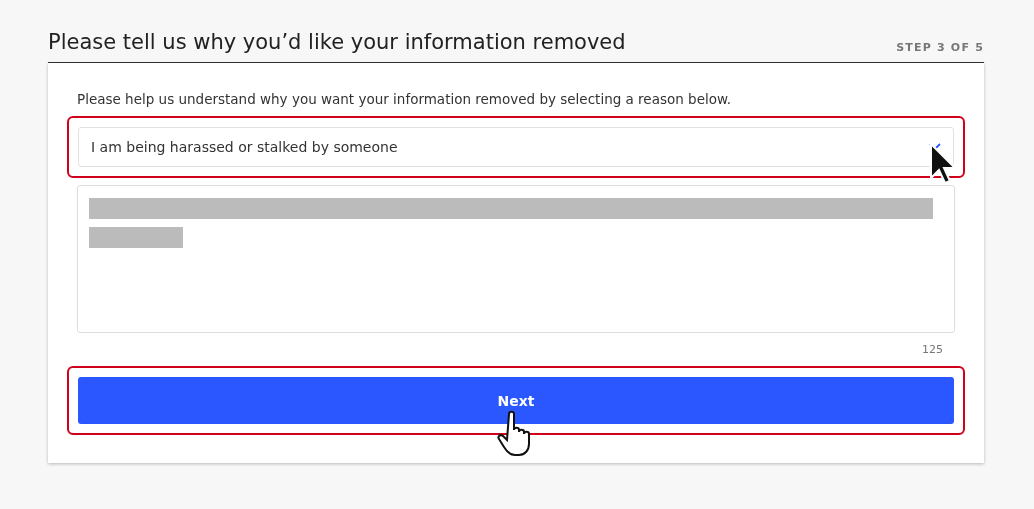  Describe the element at coordinates (932, 350) in the screenshot. I see `character-counter: 125` at that location.